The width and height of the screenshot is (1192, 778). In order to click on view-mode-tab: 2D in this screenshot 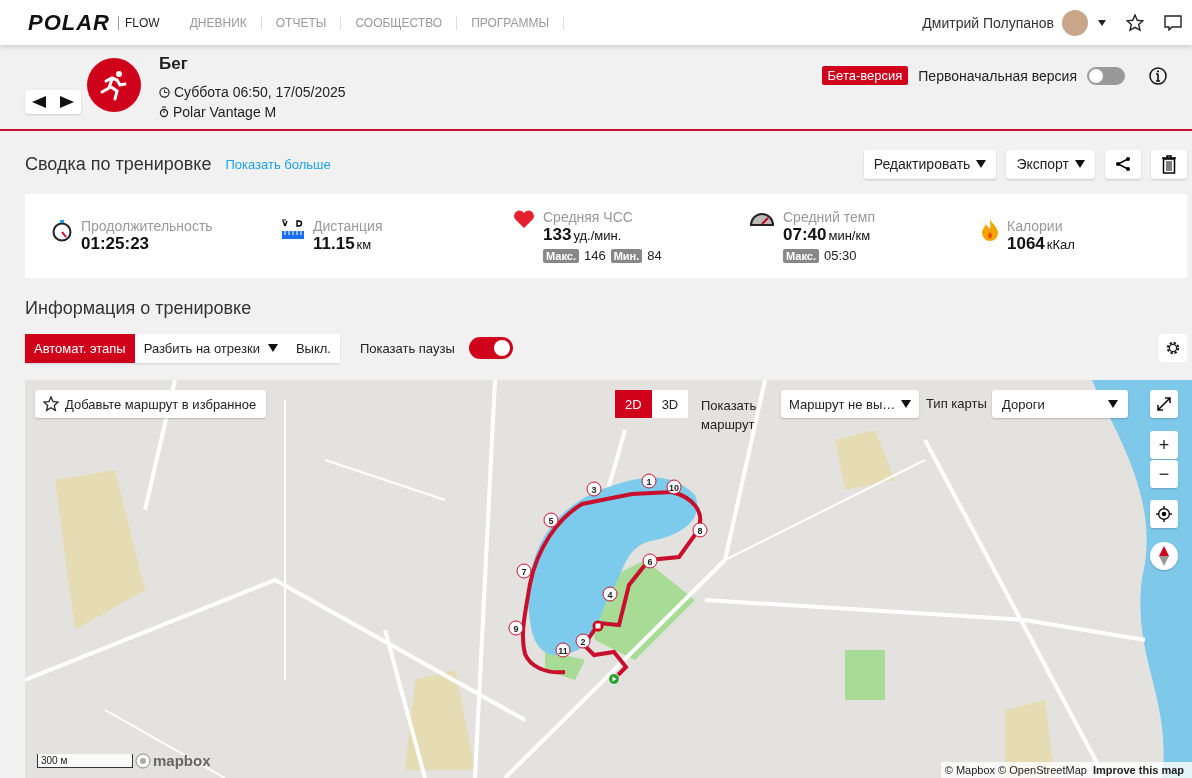, I will do `click(633, 404)`.